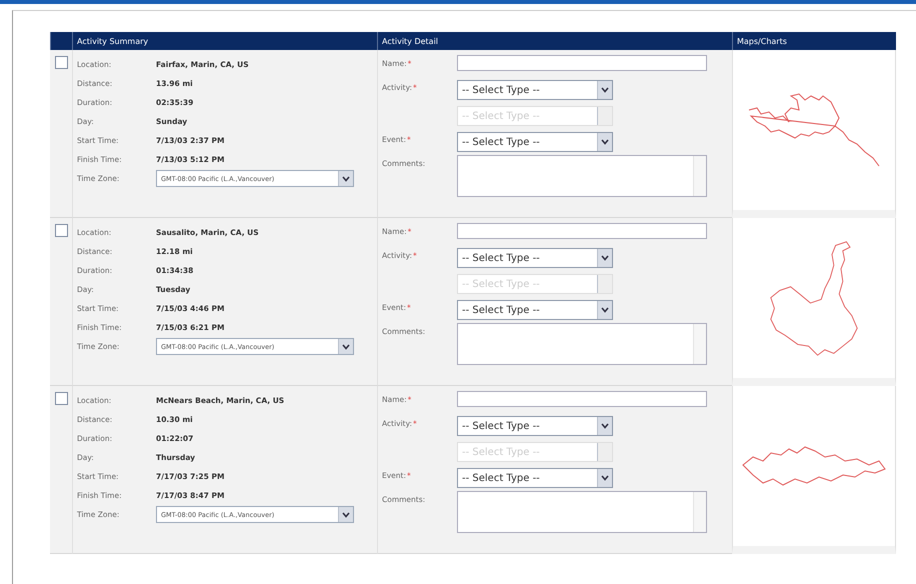 The image size is (916, 584). What do you see at coordinates (61, 41) in the screenshot?
I see `header-cell` at bounding box center [61, 41].